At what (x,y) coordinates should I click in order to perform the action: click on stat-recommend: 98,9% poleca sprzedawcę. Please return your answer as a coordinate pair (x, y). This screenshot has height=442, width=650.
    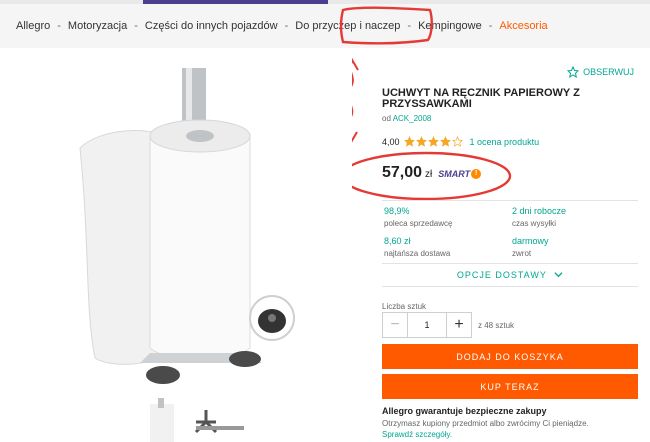
    Looking at the image, I should click on (418, 217).